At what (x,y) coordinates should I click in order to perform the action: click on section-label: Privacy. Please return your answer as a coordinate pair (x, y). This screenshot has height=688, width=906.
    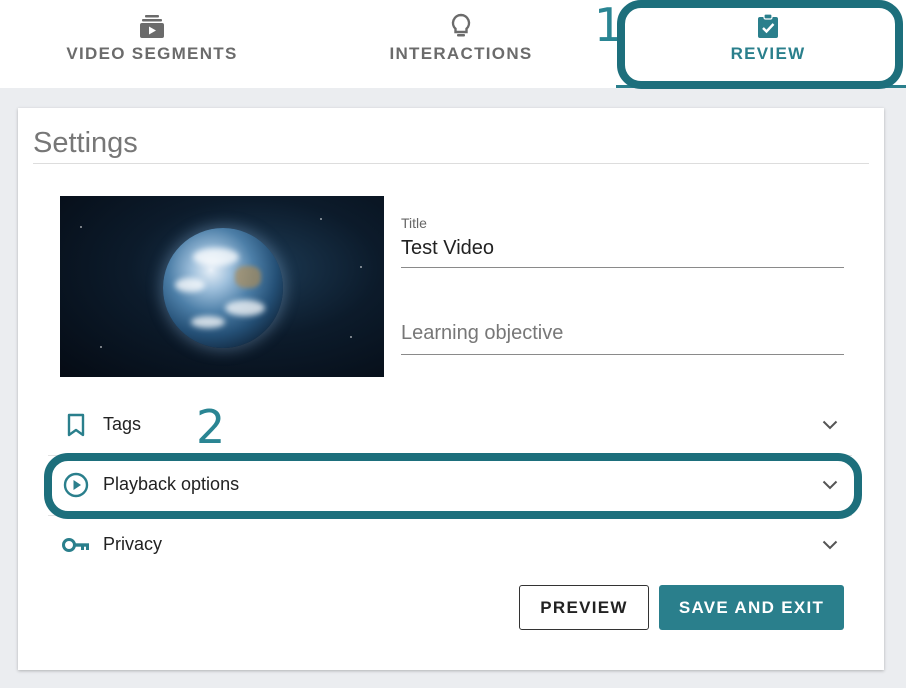
    Looking at the image, I should click on (133, 544).